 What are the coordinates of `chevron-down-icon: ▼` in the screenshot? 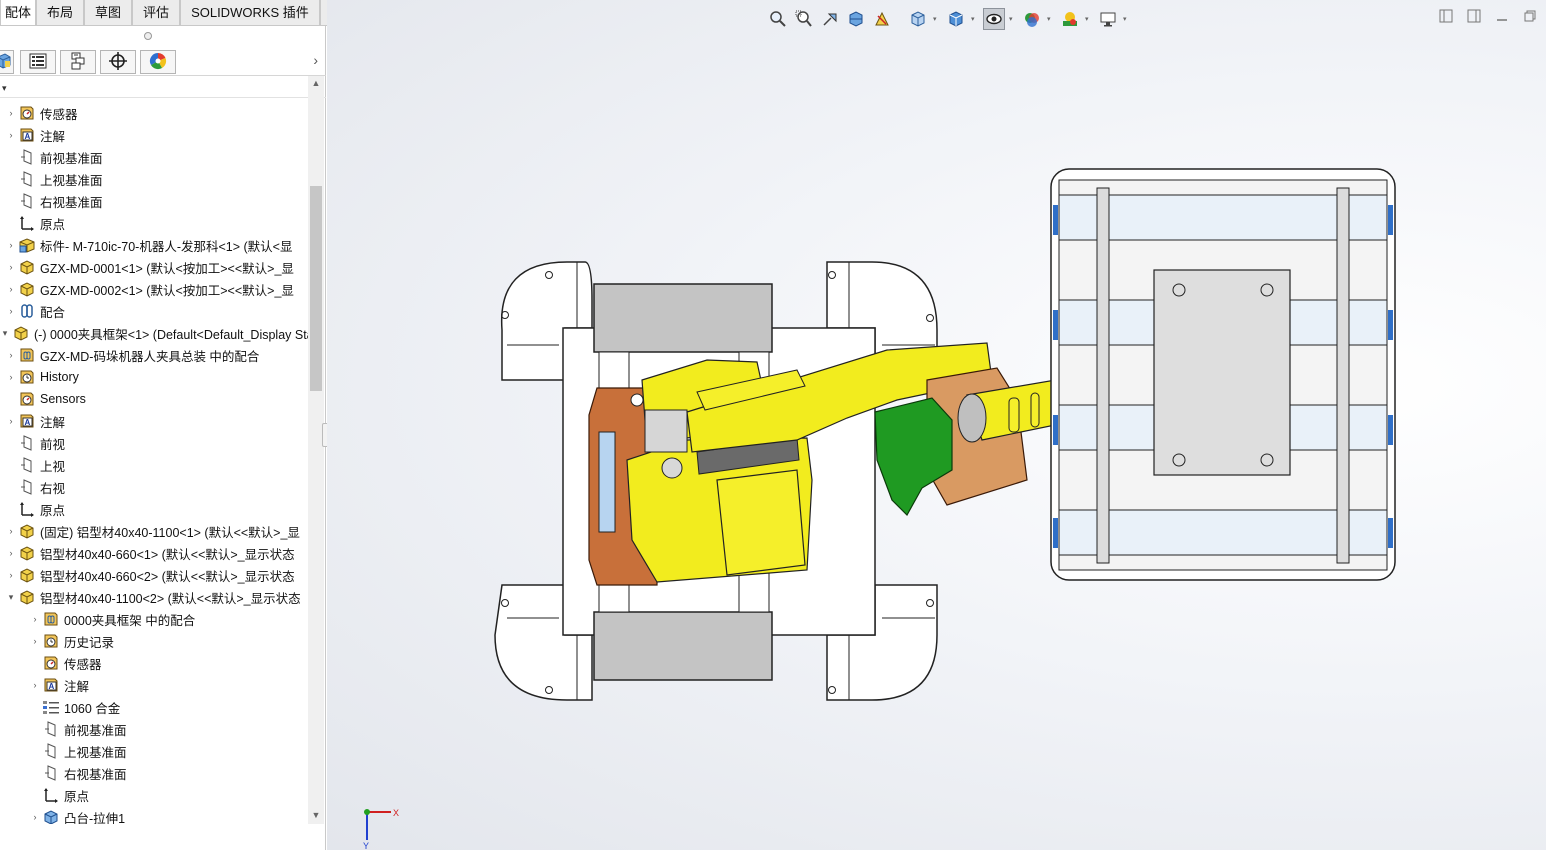 It's located at (316, 816).